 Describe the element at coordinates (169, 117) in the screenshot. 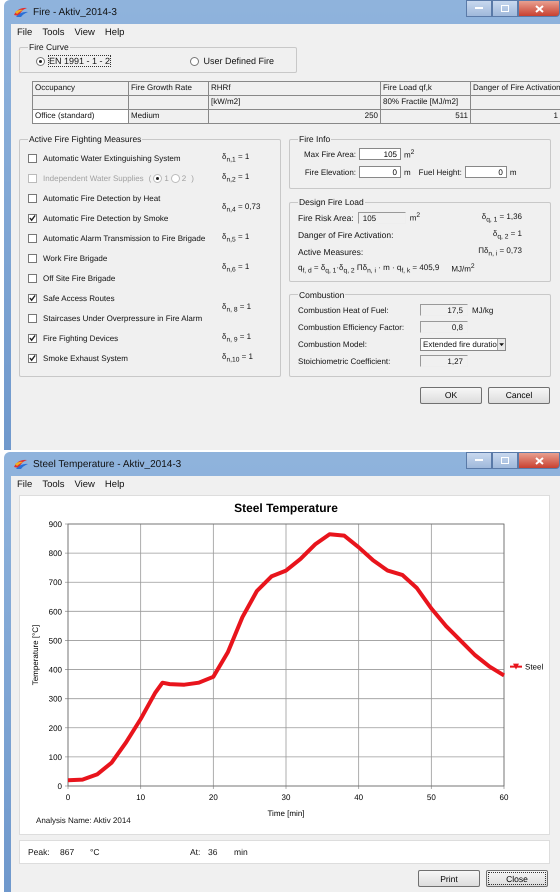

I see `table-cell: Medium` at that location.